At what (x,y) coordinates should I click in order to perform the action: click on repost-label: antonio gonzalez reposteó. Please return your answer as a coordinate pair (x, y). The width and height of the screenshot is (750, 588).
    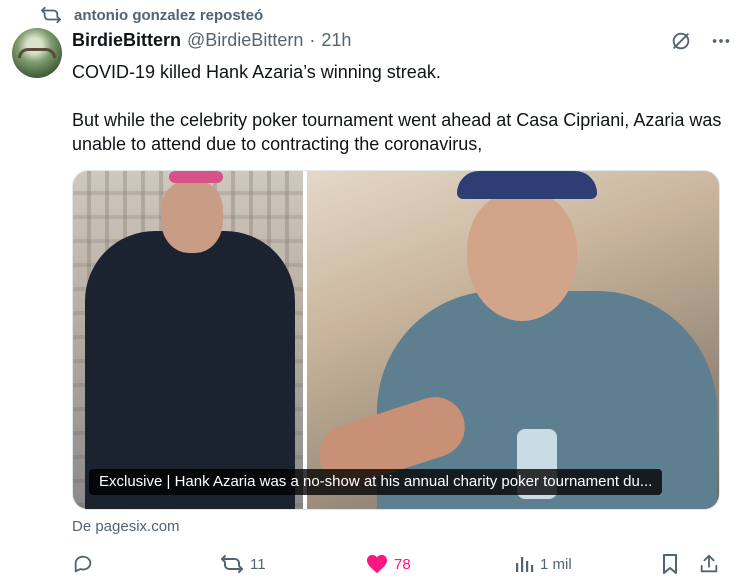
    Looking at the image, I should click on (168, 15).